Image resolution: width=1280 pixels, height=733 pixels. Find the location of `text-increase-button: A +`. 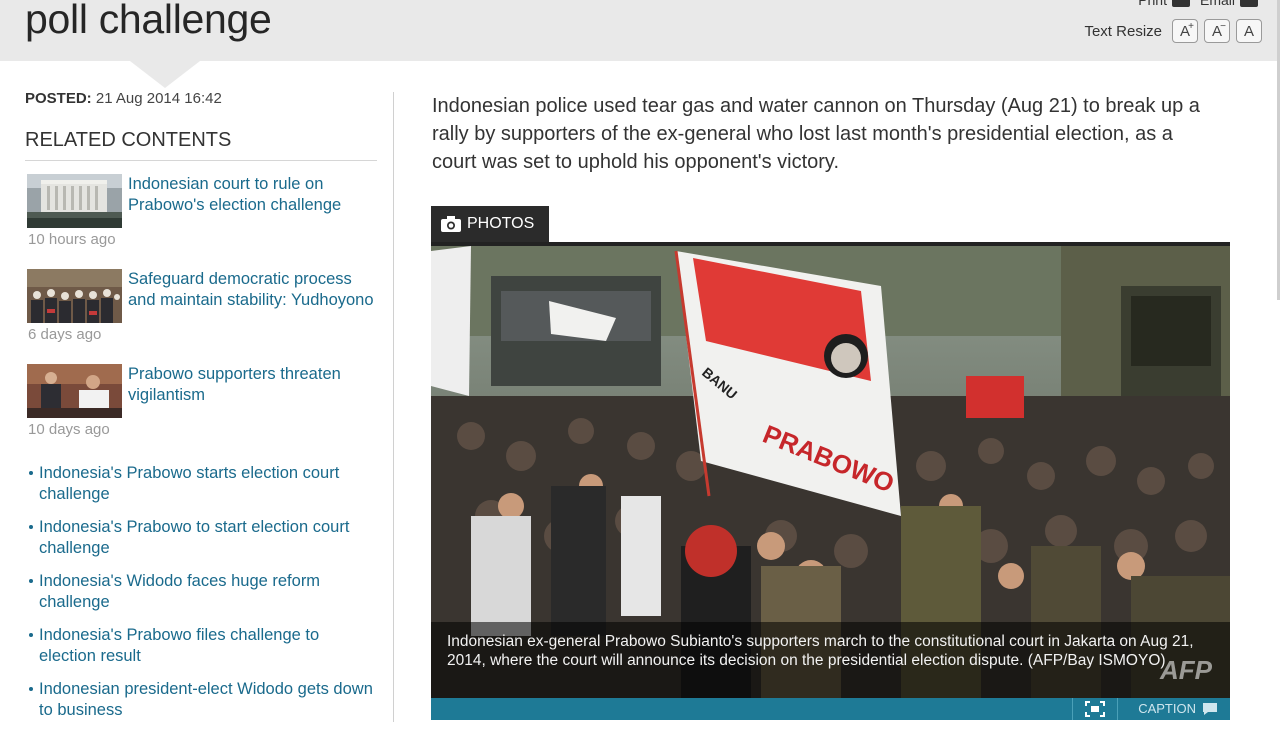

text-increase-button: A + is located at coordinates (1185, 31).